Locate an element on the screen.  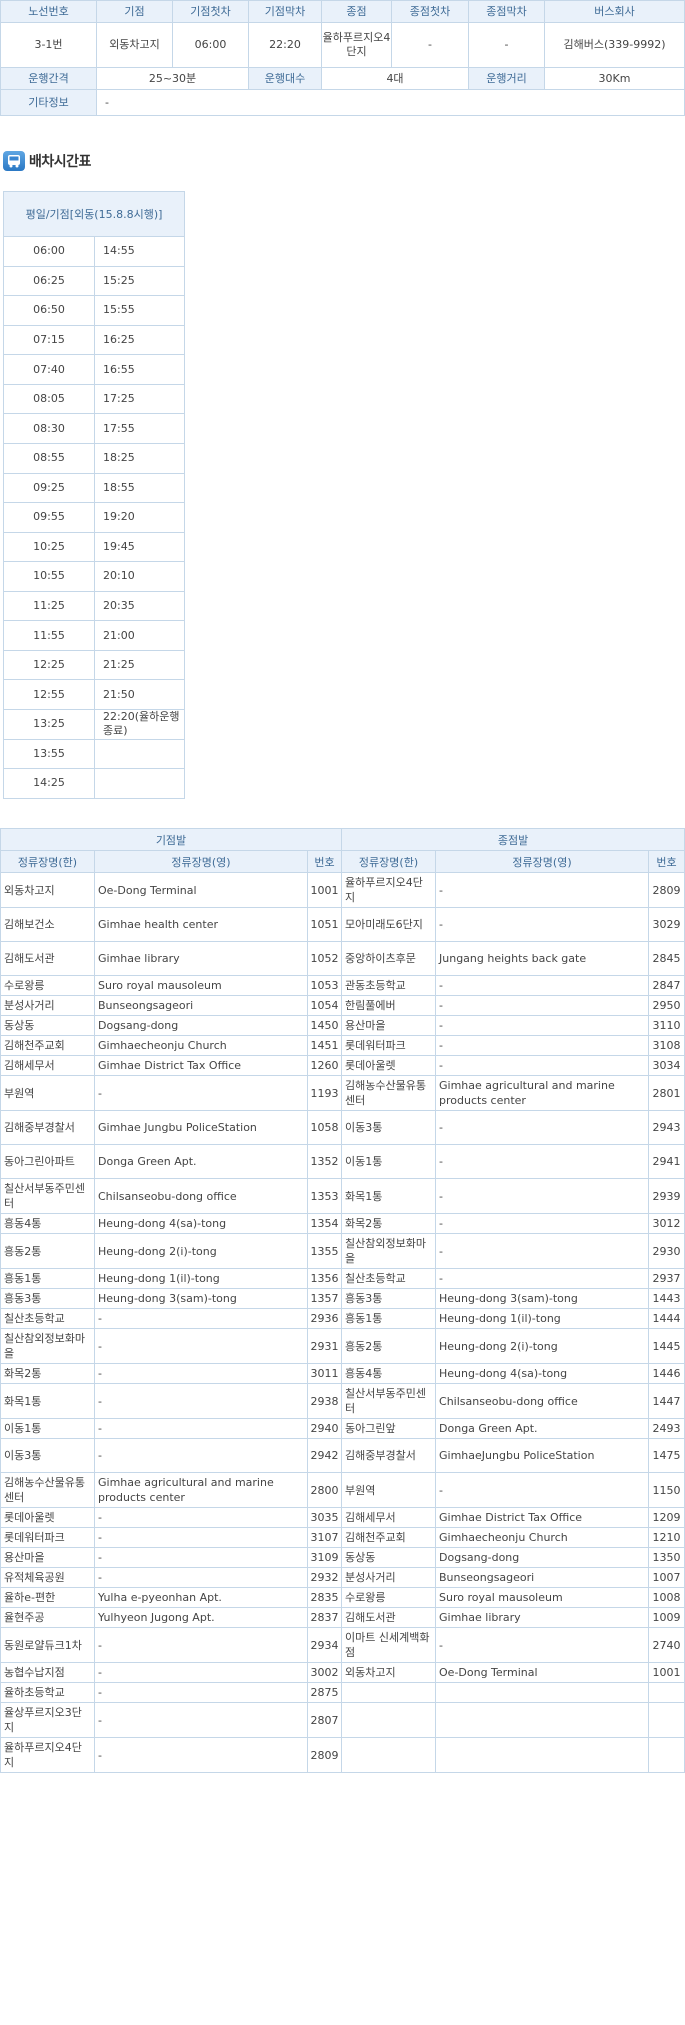
stop-name-en: GimhaeJungbu PoliceStation is located at coordinates (542, 1455).